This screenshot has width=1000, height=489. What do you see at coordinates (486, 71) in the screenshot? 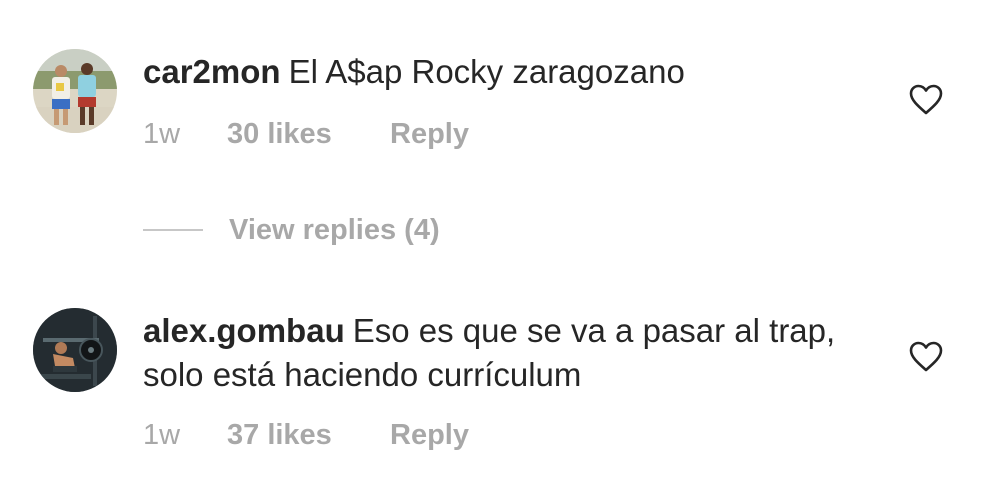
I see `comment-text: El A$ap Rocky zaragozano` at bounding box center [486, 71].